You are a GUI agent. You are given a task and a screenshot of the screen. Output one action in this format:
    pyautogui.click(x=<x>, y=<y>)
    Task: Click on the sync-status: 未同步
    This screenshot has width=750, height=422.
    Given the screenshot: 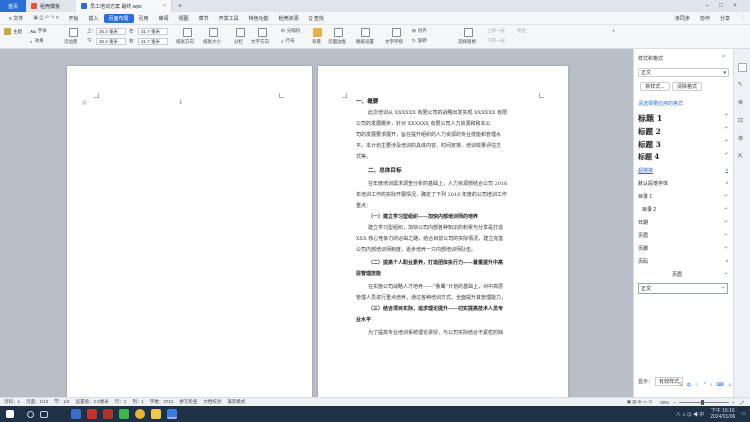 What is the action you would take?
    pyautogui.click(x=682, y=18)
    